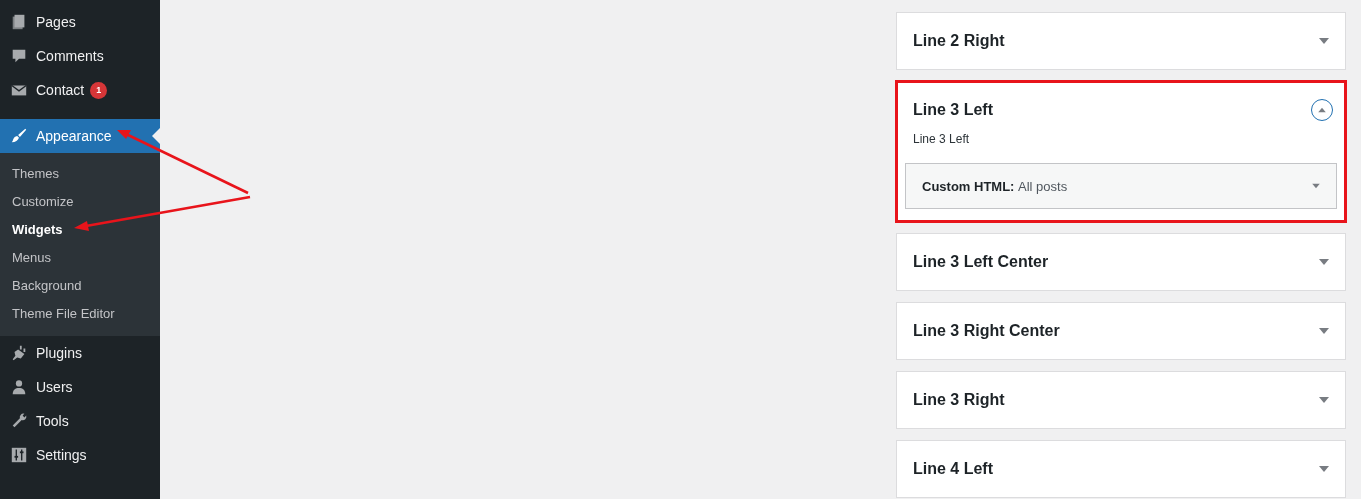  Describe the element at coordinates (953, 110) in the screenshot. I see `widget-area-title: Line 3 Left` at that location.